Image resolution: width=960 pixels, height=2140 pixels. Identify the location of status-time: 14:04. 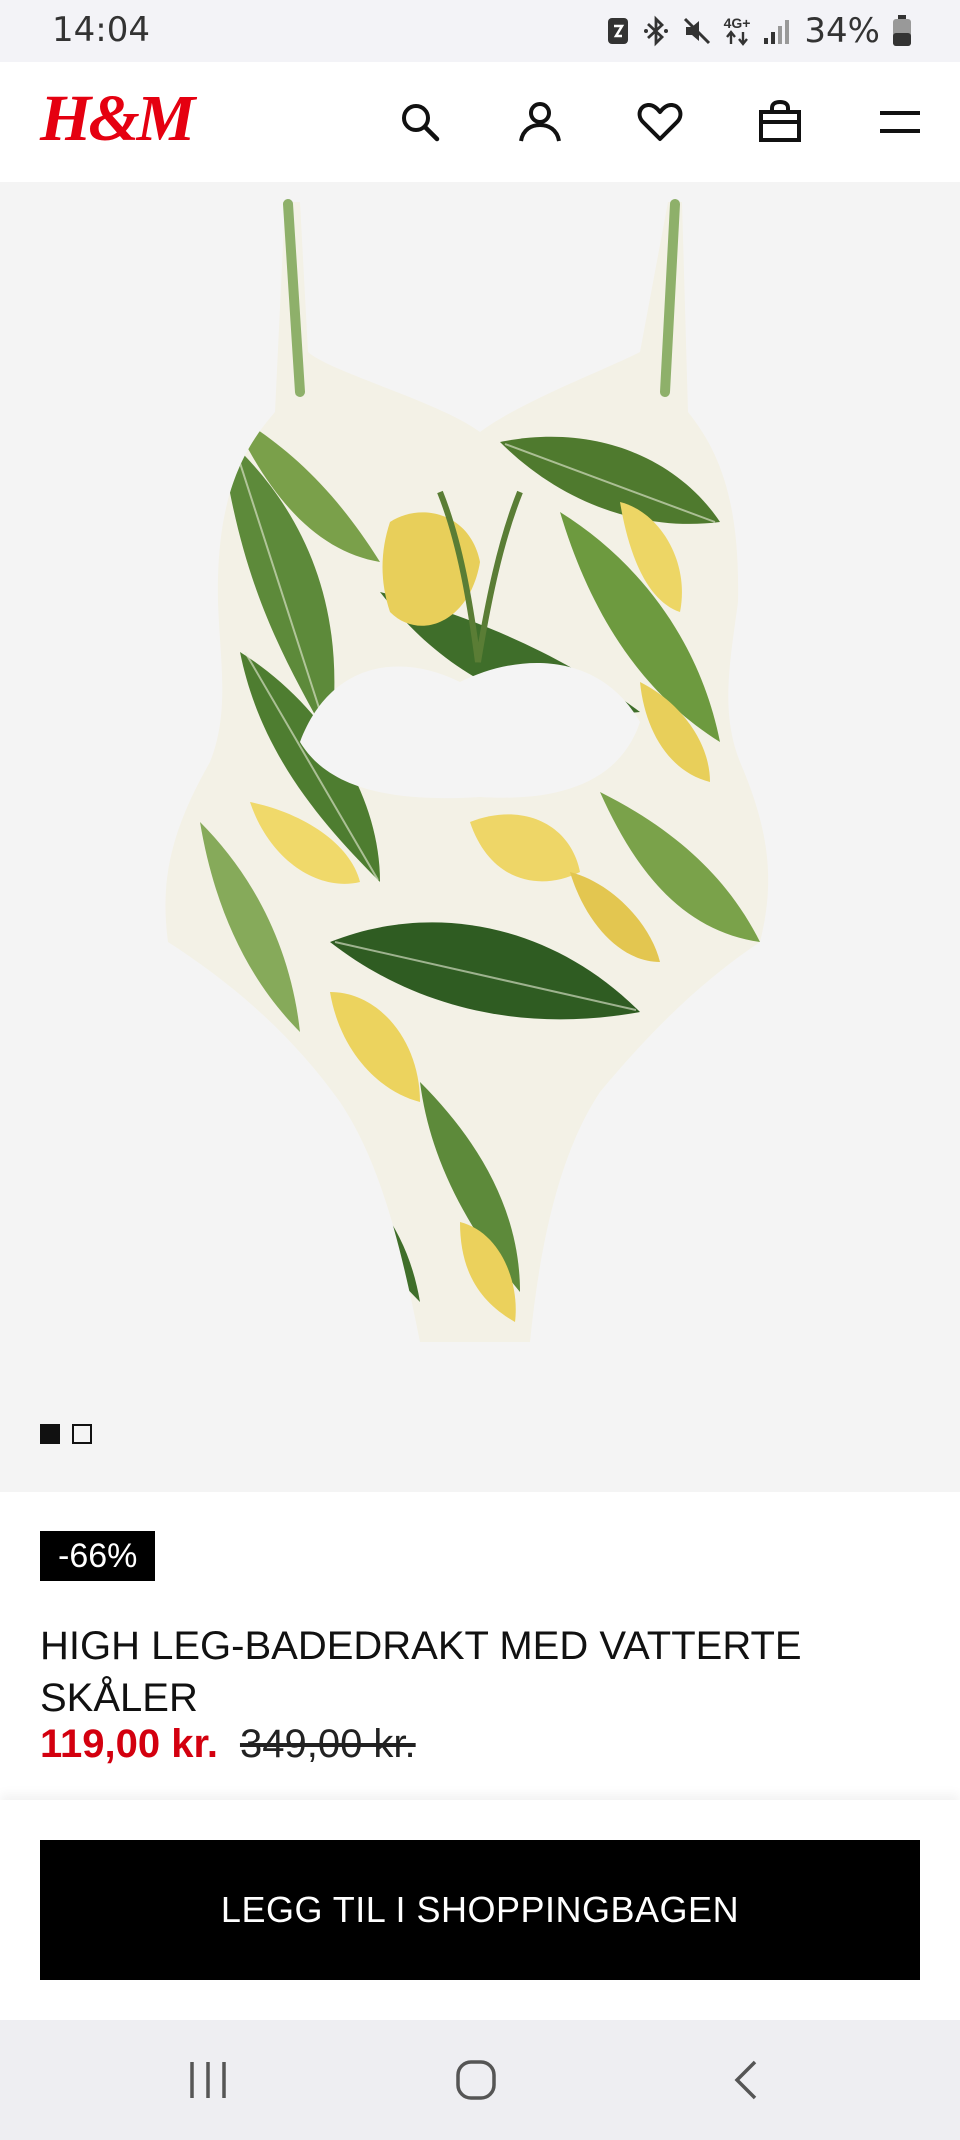
(101, 30).